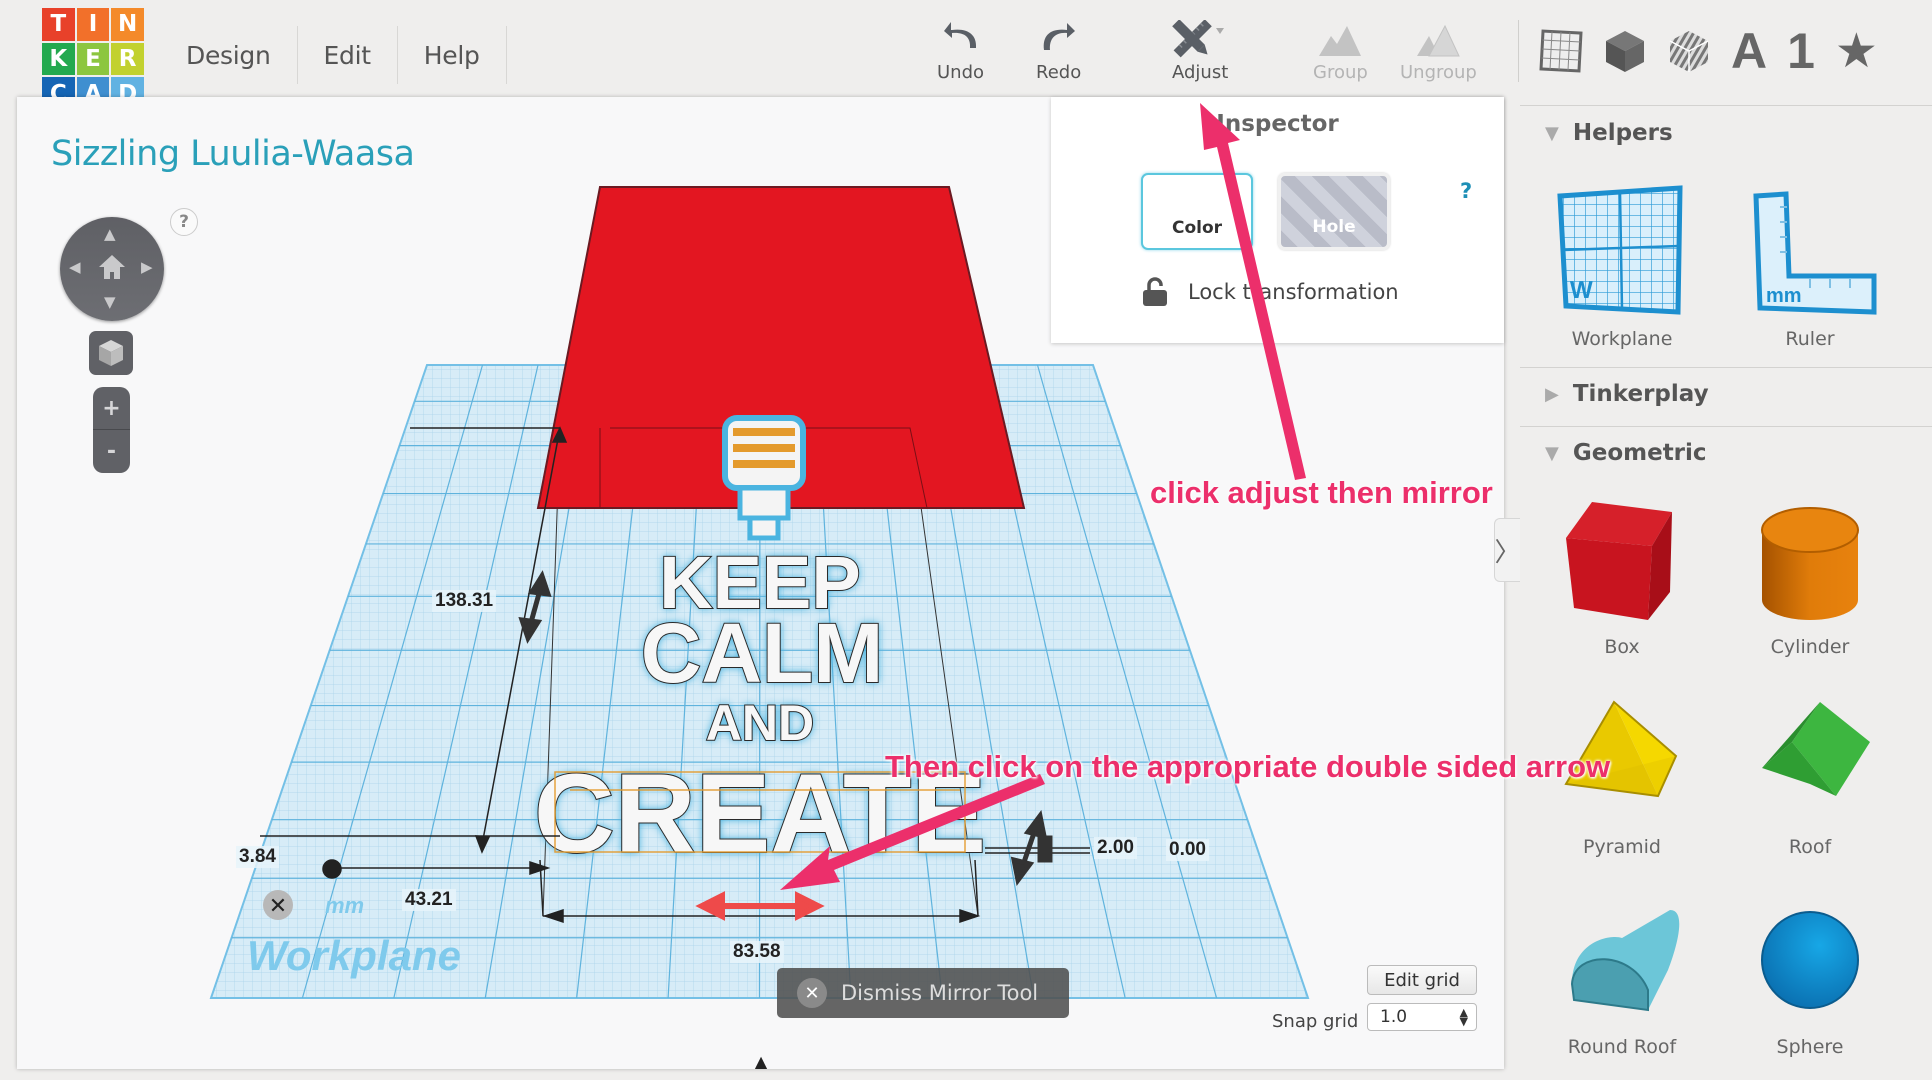  Describe the element at coordinates (1620, 250) in the screenshot. I see `workplane-helper-icon: W` at that location.